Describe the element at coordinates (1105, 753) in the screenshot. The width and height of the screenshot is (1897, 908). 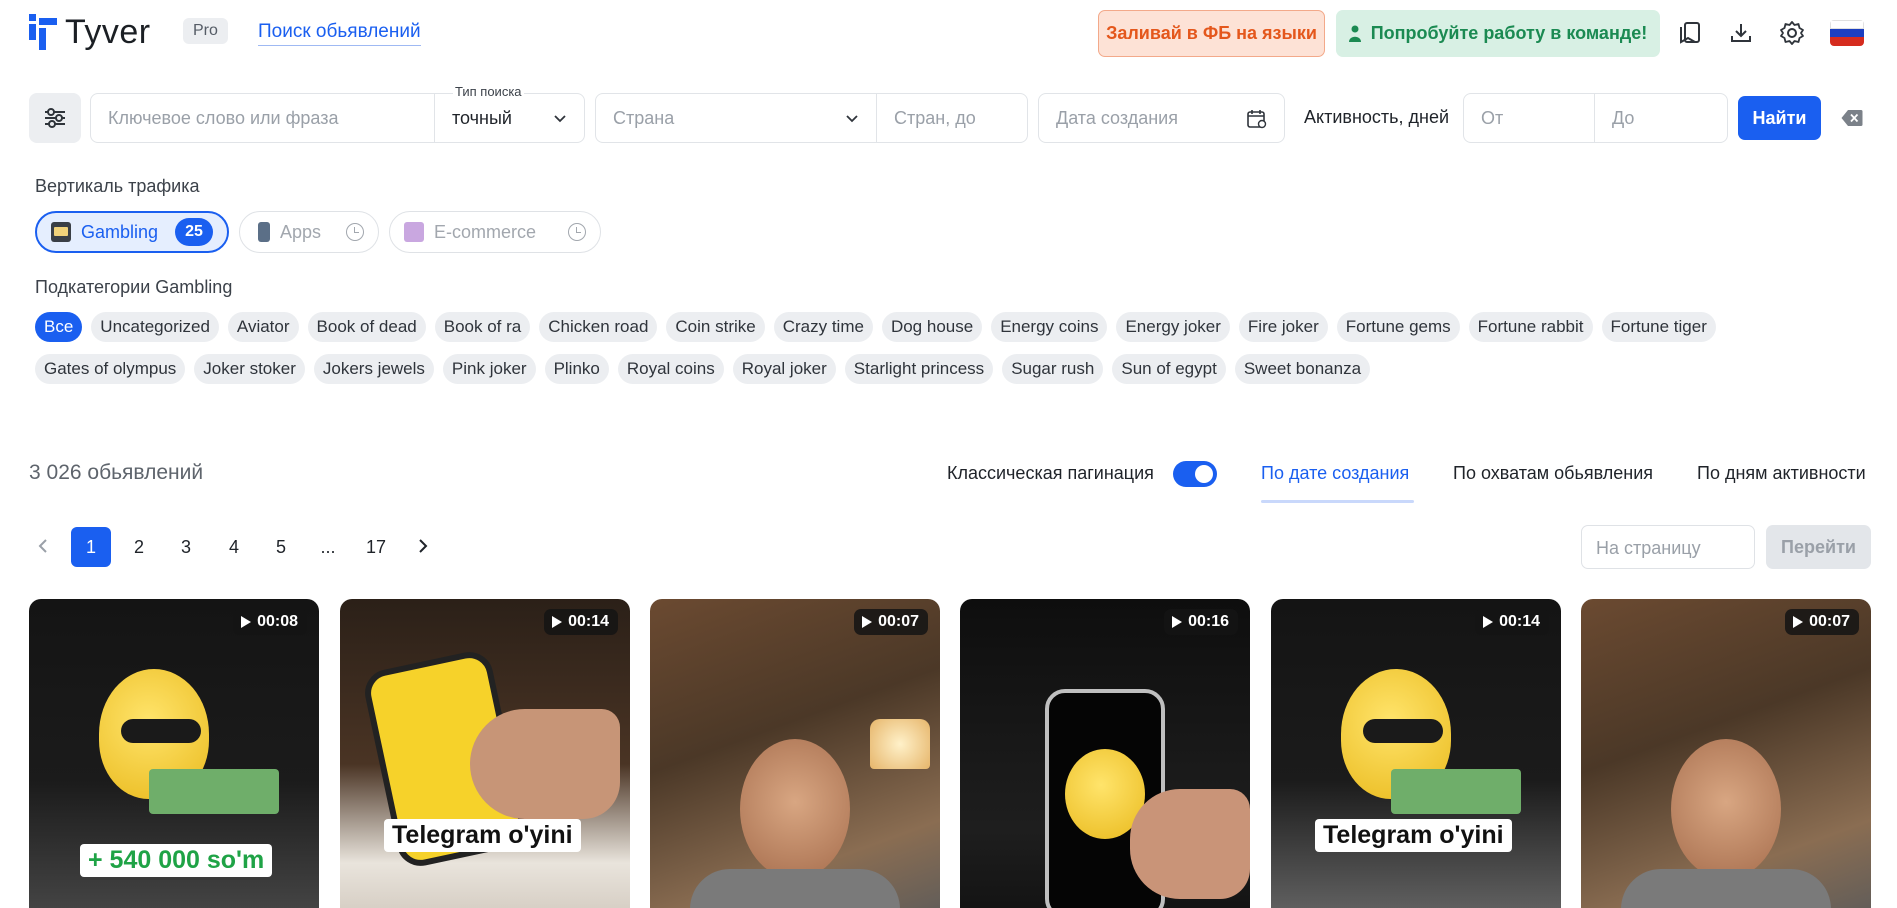
I see `ad-card: 00:16` at that location.